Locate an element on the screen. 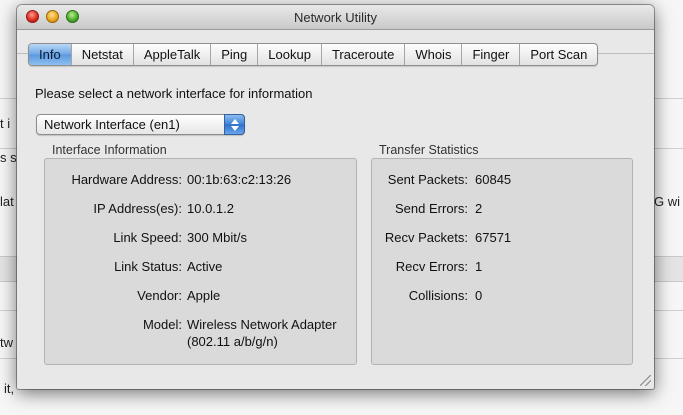 The width and height of the screenshot is (683, 415). link-status-value: Active is located at coordinates (205, 266).